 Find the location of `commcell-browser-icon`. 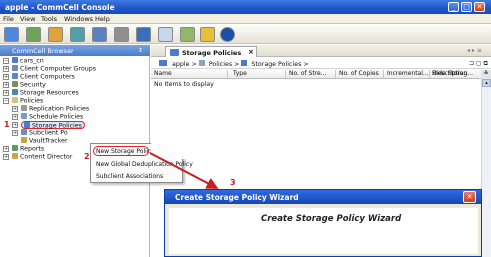

commcell-browser-icon is located at coordinates (11, 34).